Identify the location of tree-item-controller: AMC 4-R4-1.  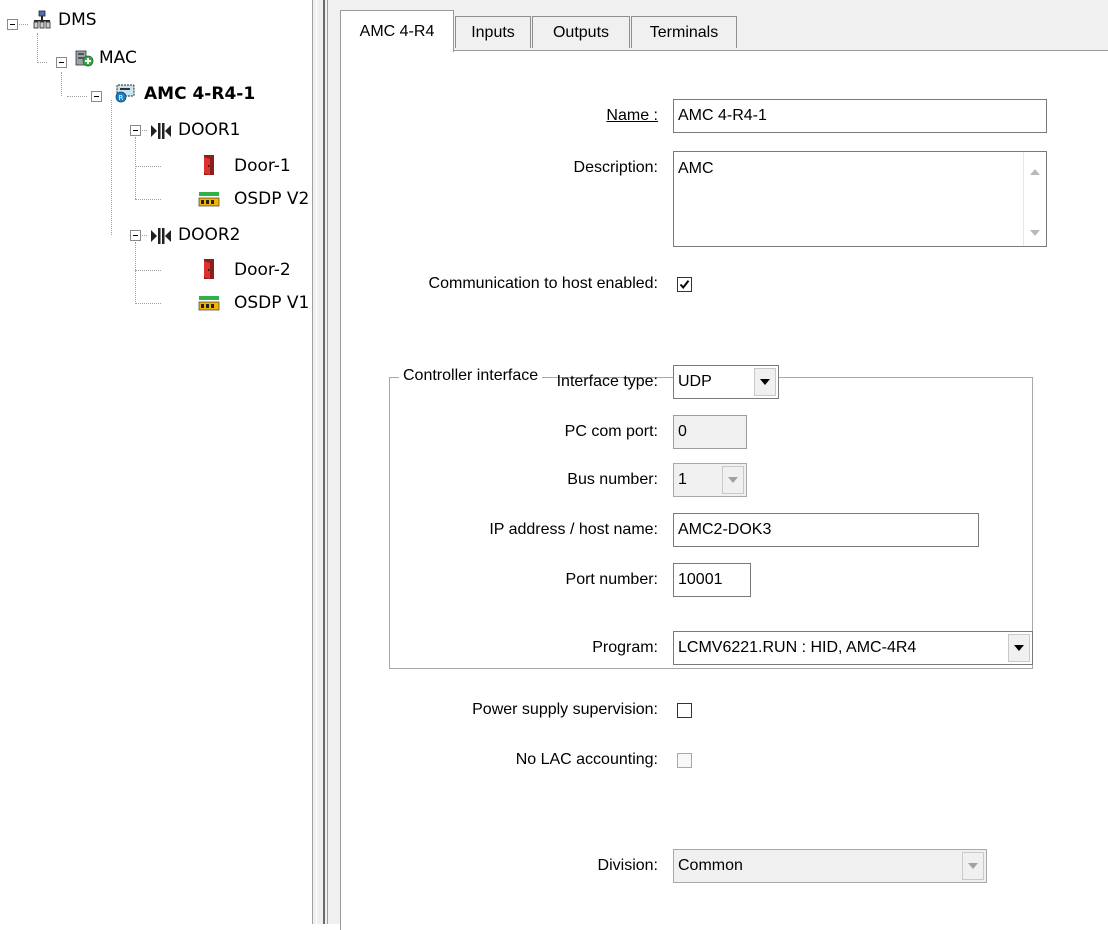
(196, 94).